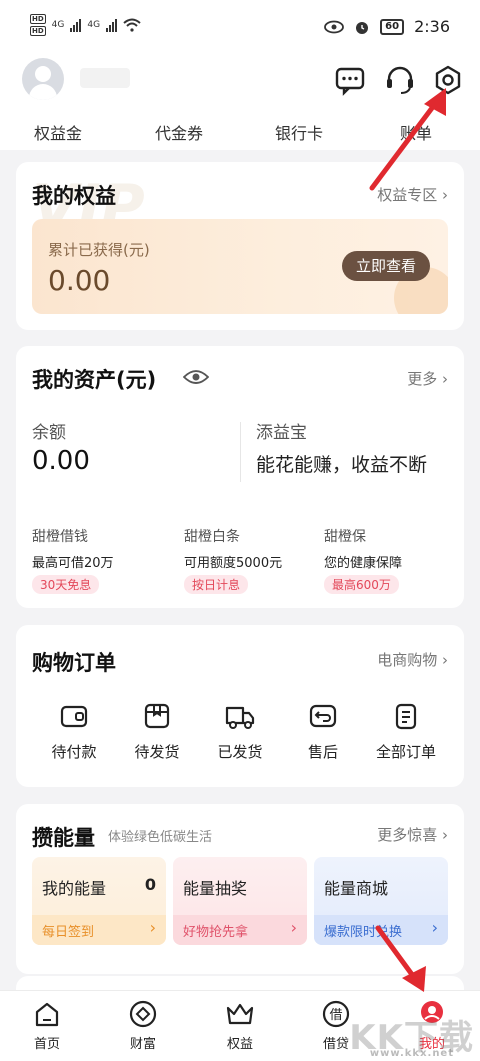 This screenshot has height=1061, width=480. I want to click on status-bar: HD HD 4G 4G 60 2:36, so click(240, 29).